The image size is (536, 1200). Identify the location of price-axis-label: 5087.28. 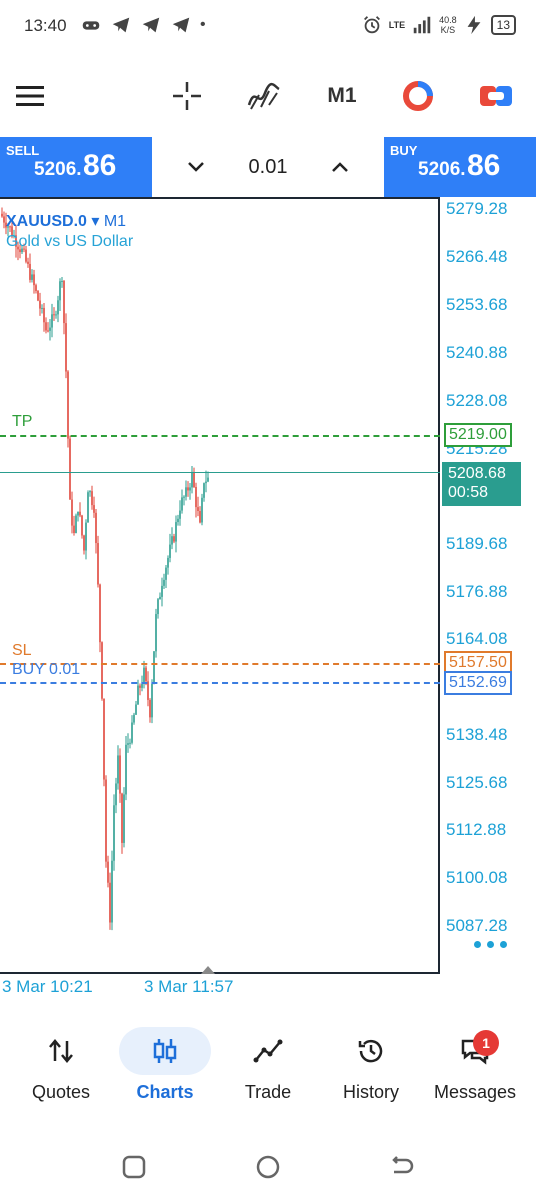
(477, 925).